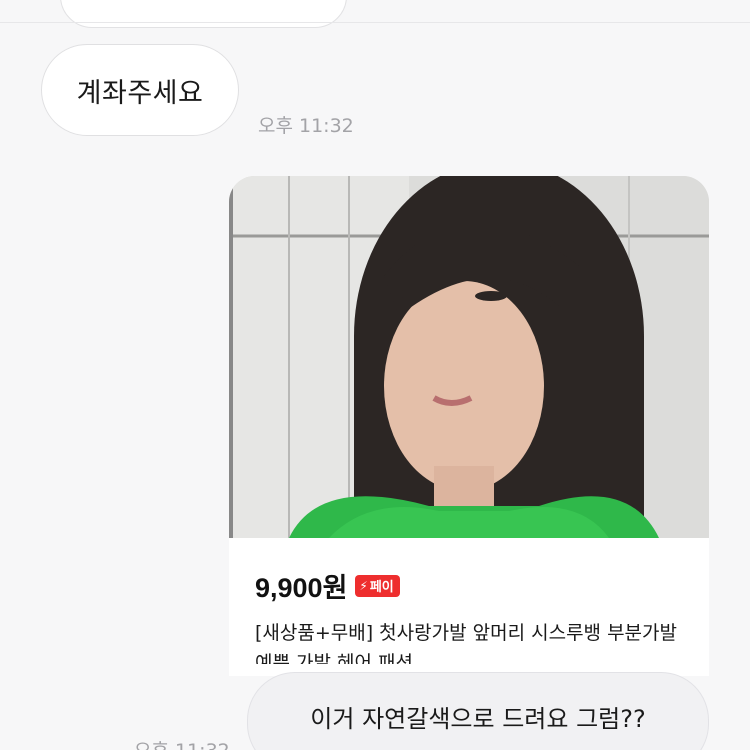  I want to click on received-message-text: 계좌주세요, so click(140, 93).